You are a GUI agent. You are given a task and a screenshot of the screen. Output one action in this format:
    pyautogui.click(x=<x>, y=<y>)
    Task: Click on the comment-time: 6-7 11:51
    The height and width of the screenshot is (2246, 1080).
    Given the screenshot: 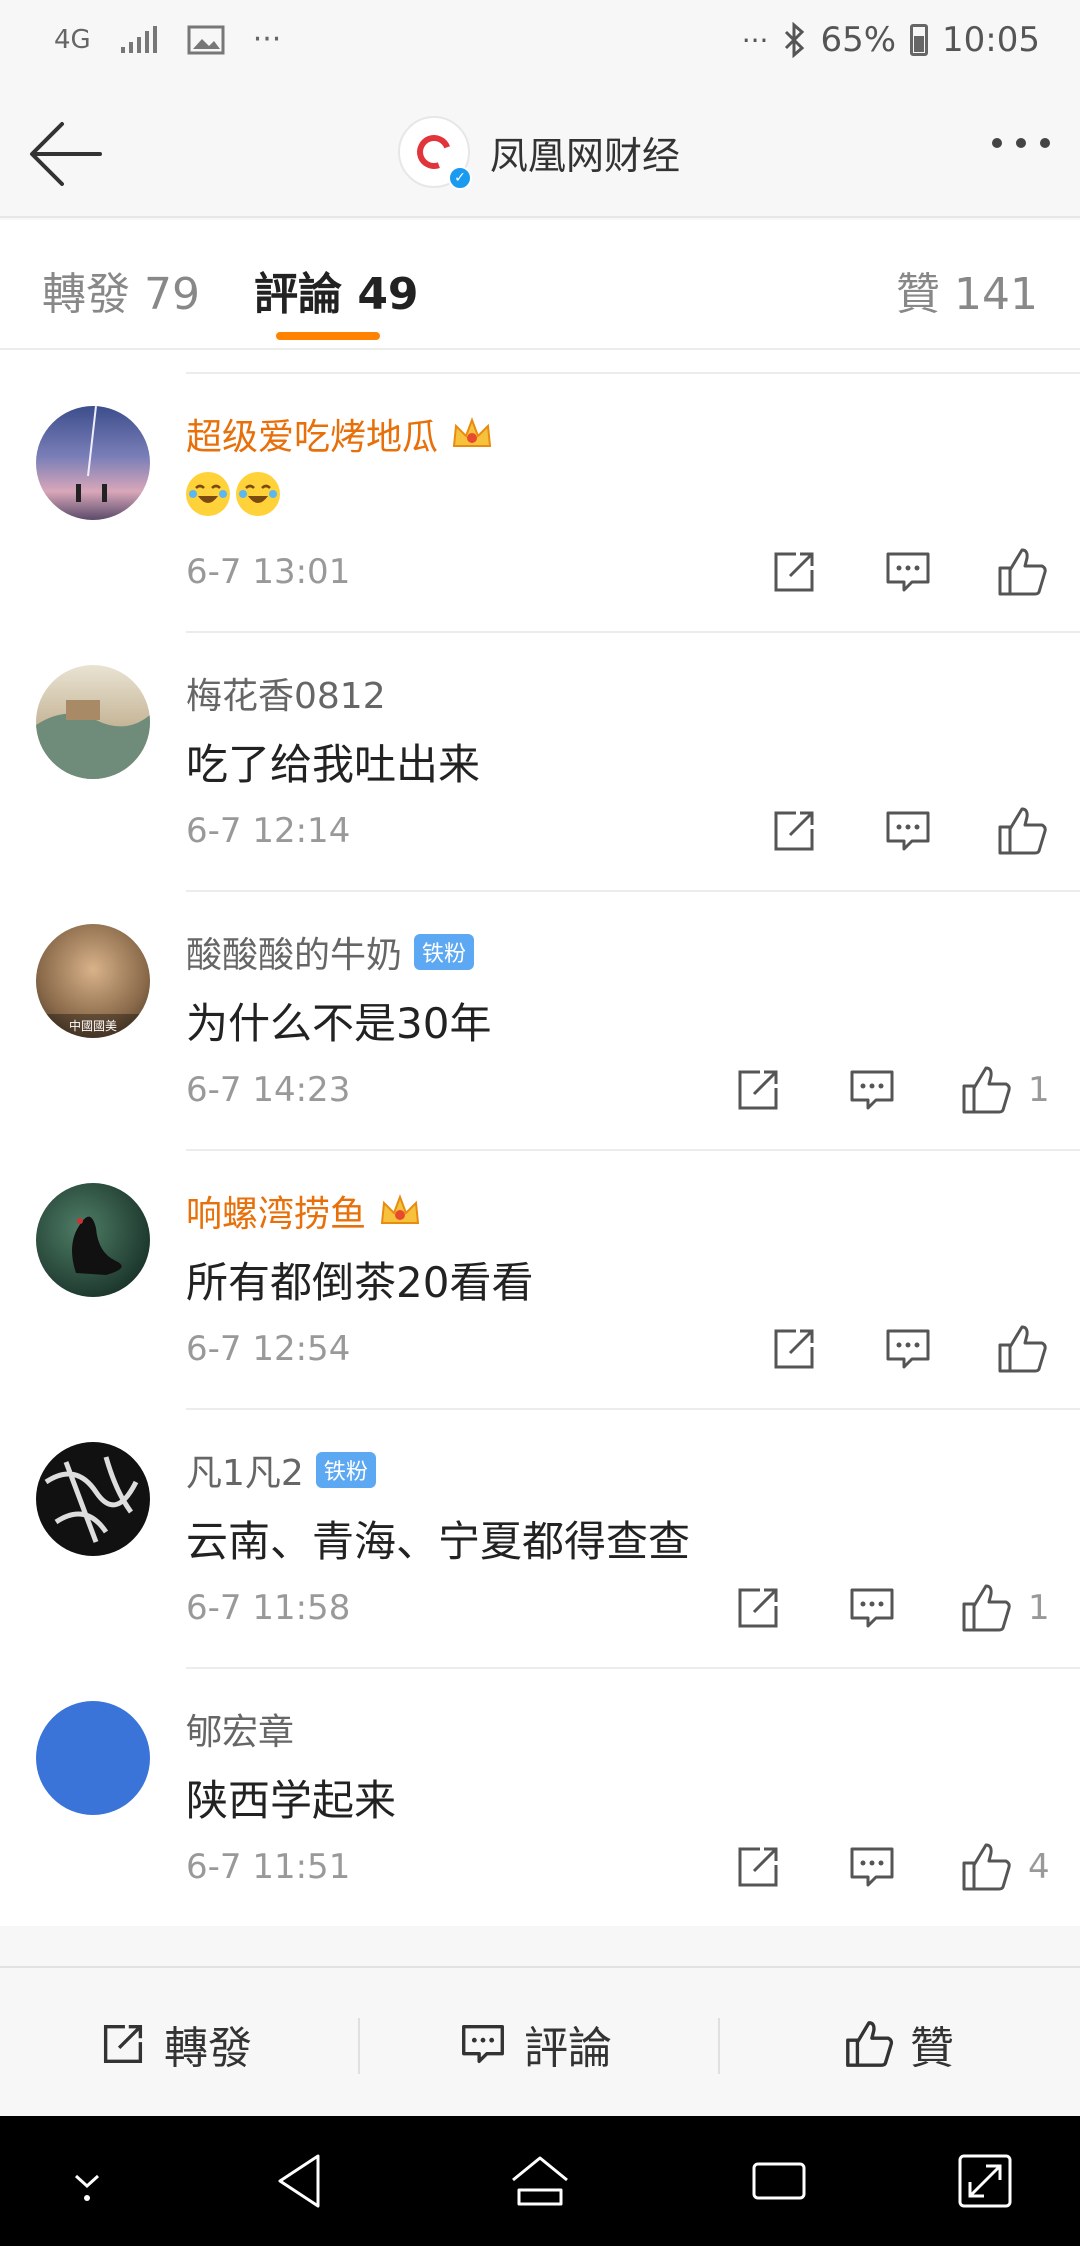 What is the action you would take?
    pyautogui.click(x=268, y=1867)
    